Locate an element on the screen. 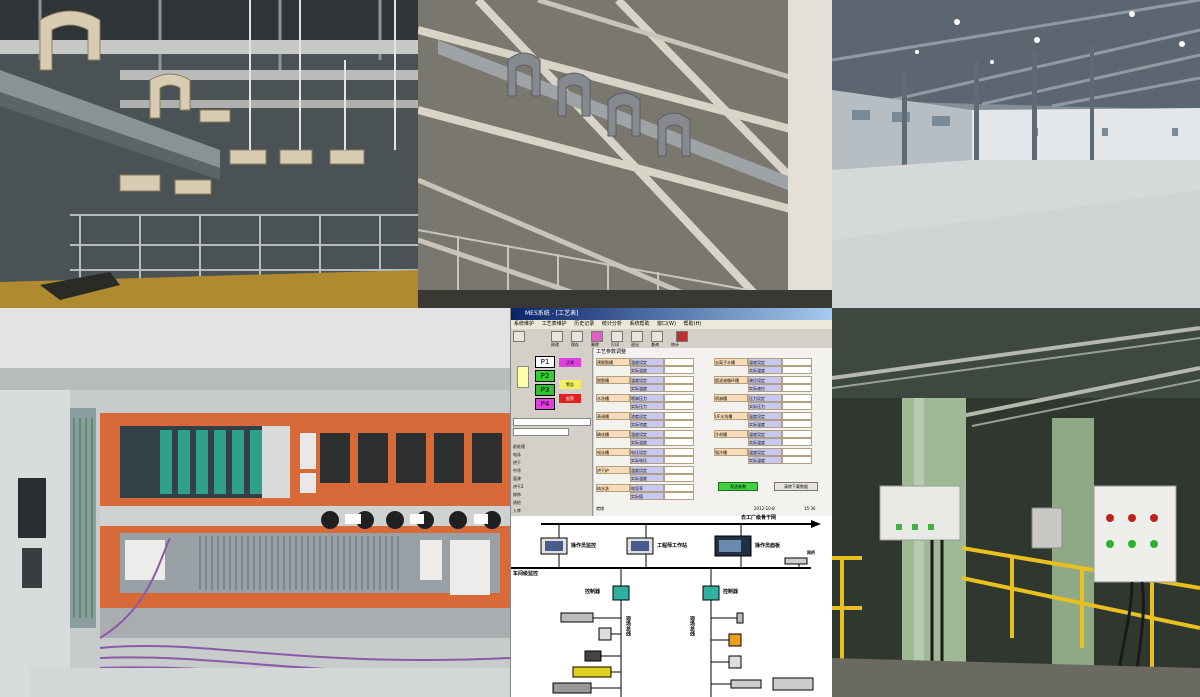  left-row: 烘干2 is located at coordinates (518, 487).